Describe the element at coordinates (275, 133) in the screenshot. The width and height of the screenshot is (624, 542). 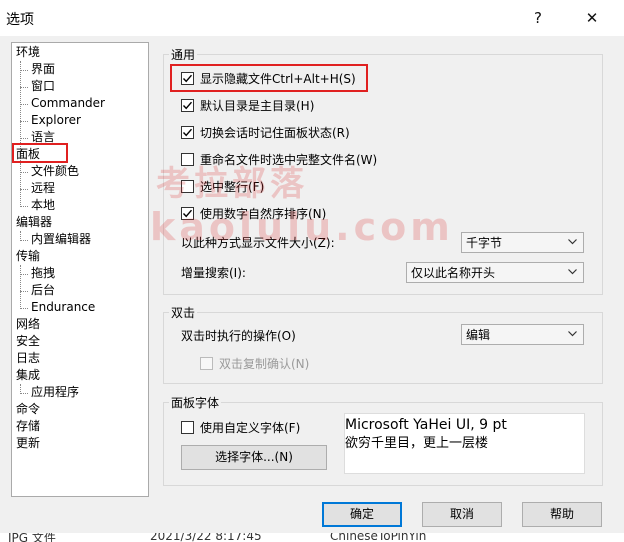
I see `remember-panel-state-label: 切换会话时记住面板状态(R)` at that location.